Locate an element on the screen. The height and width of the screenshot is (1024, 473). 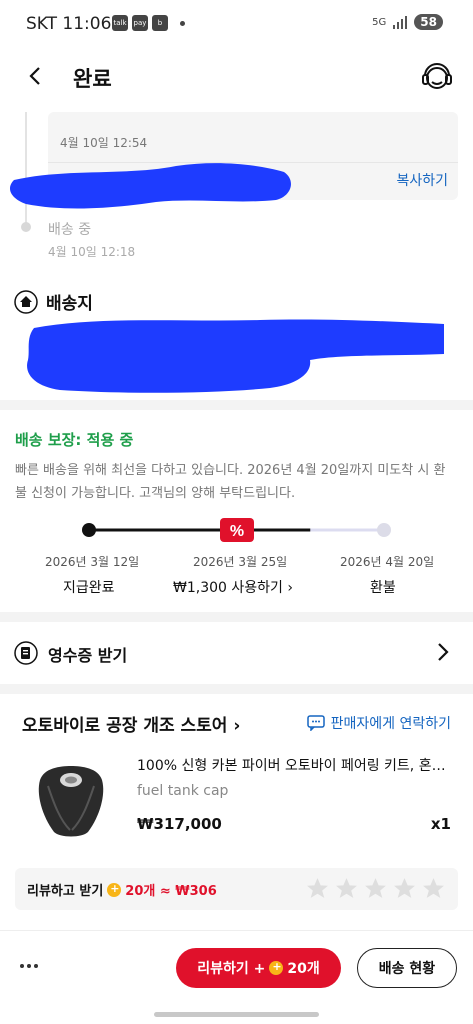
contact-seller-label: 판매자에게 연락하기 is located at coordinates (390, 724).